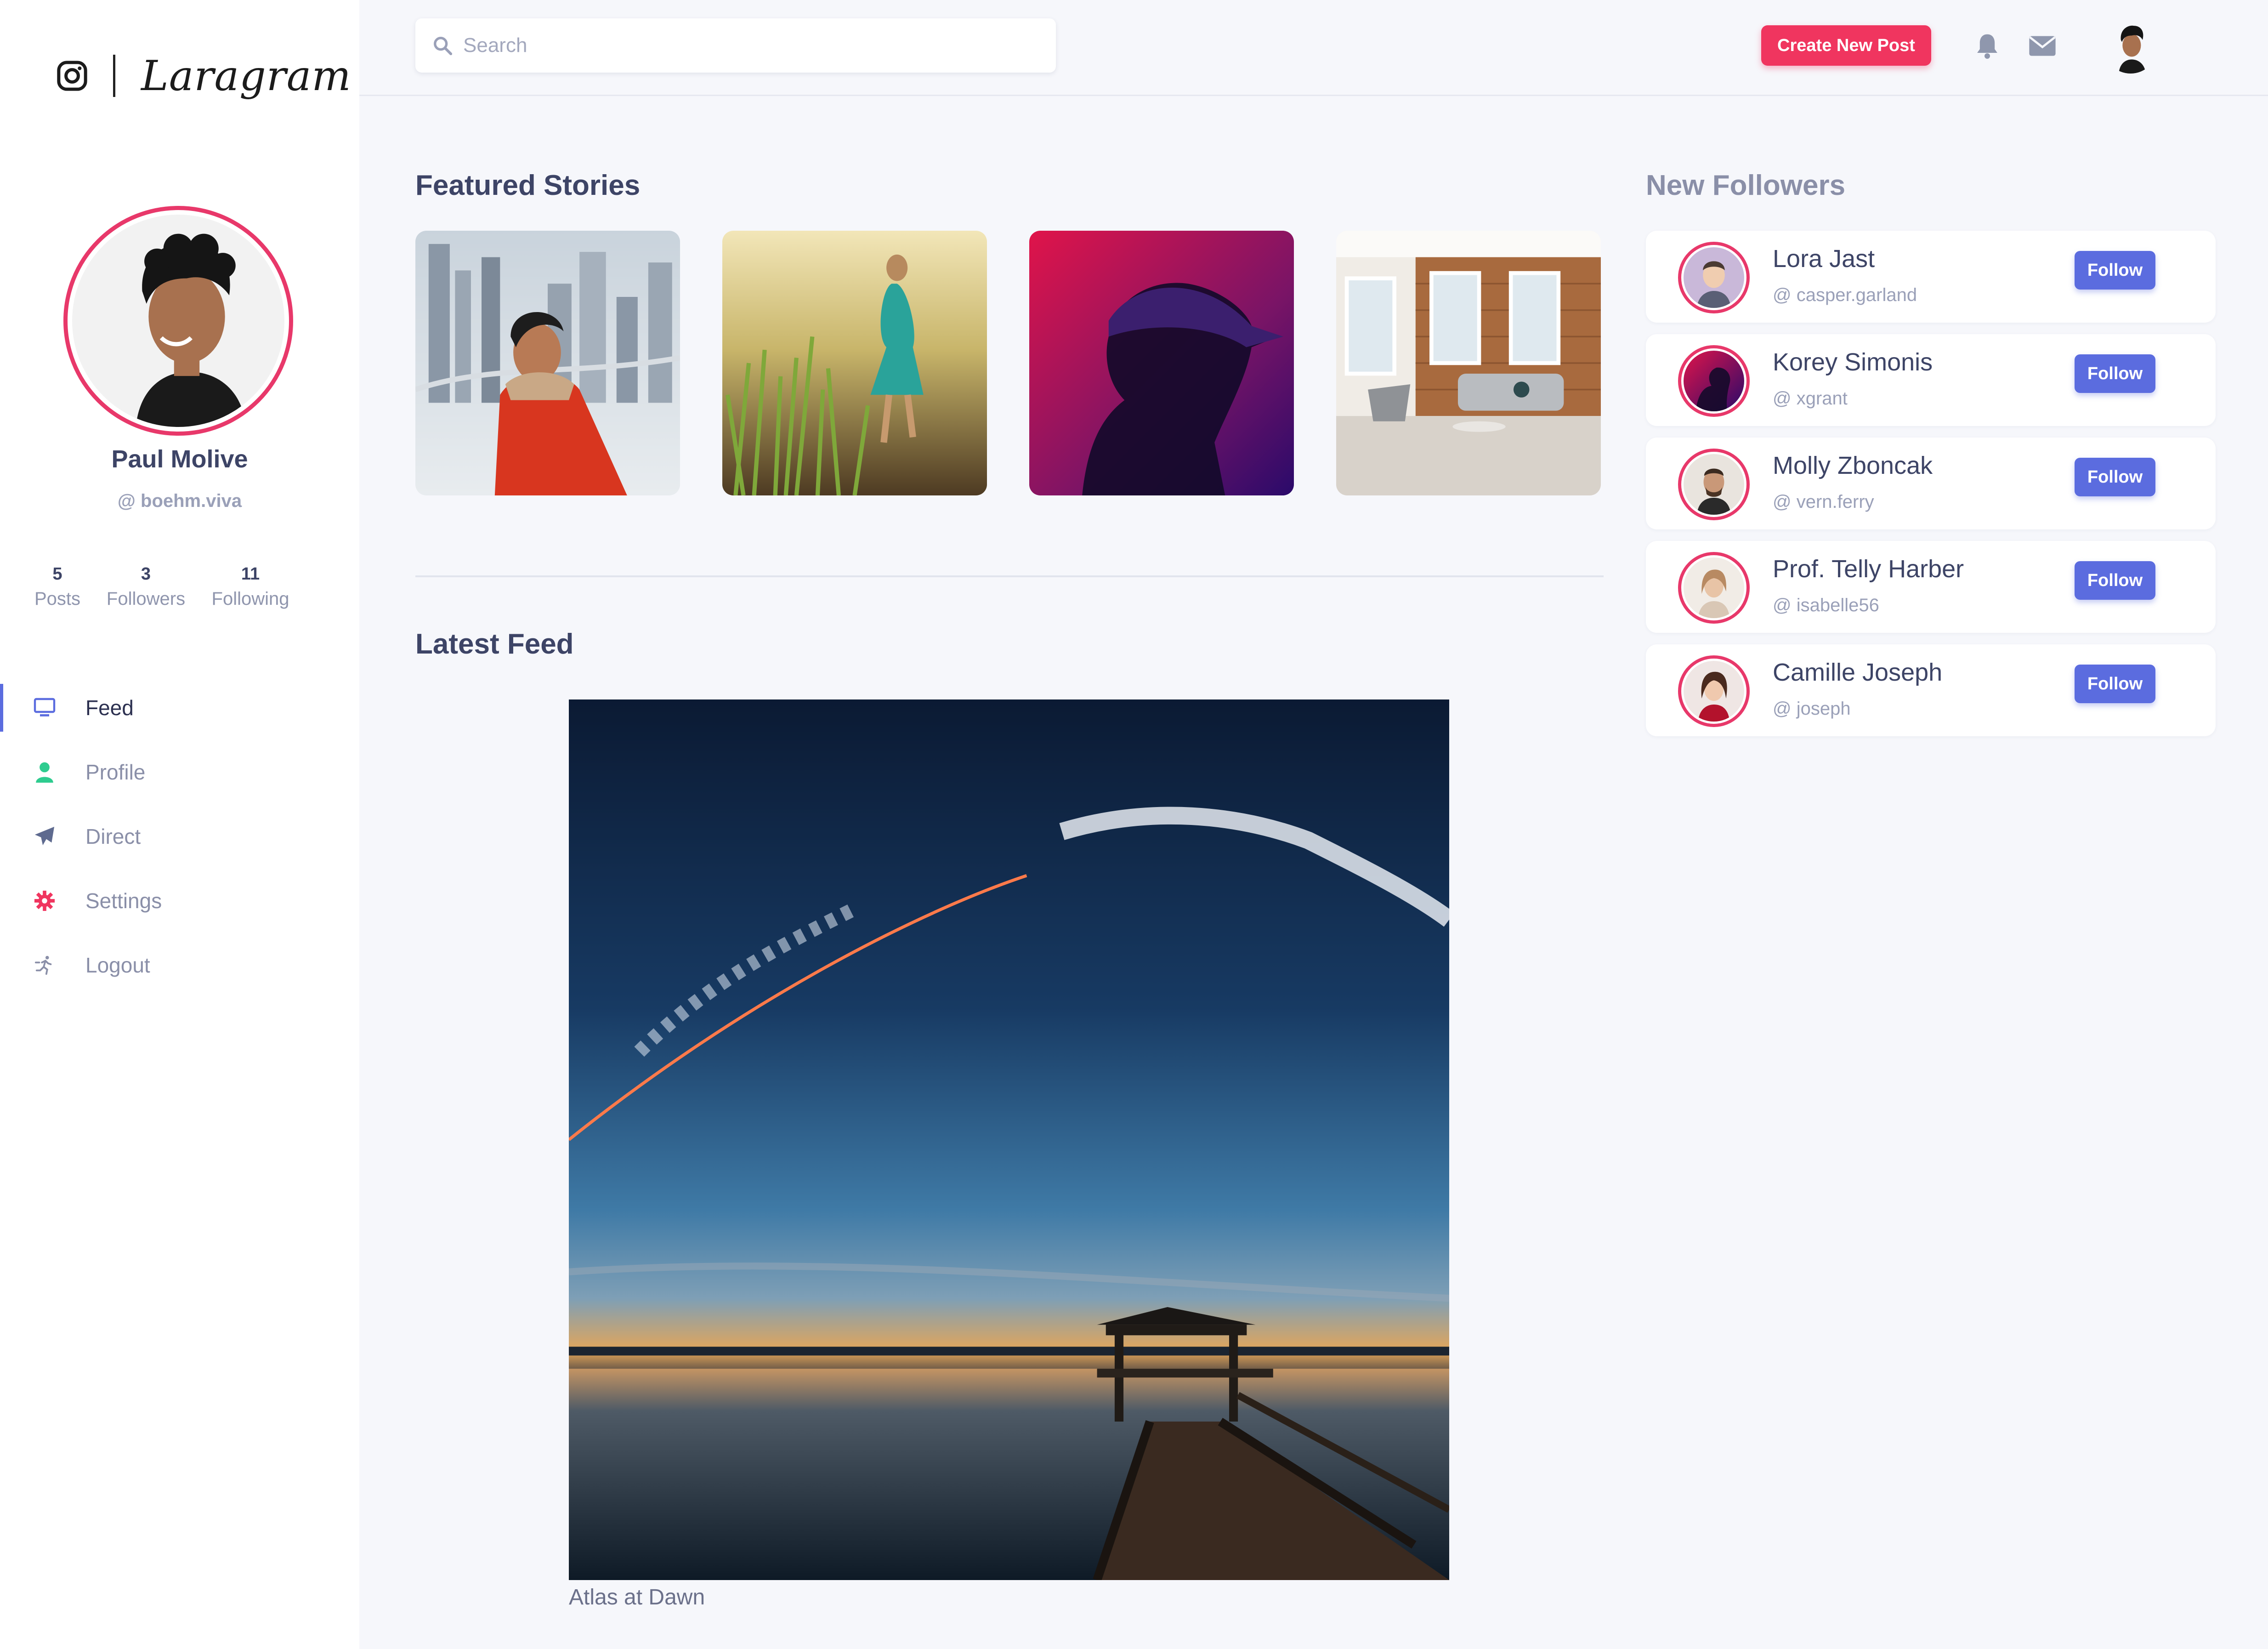  What do you see at coordinates (1858, 672) in the screenshot?
I see `follower-name: Camille Joseph` at bounding box center [1858, 672].